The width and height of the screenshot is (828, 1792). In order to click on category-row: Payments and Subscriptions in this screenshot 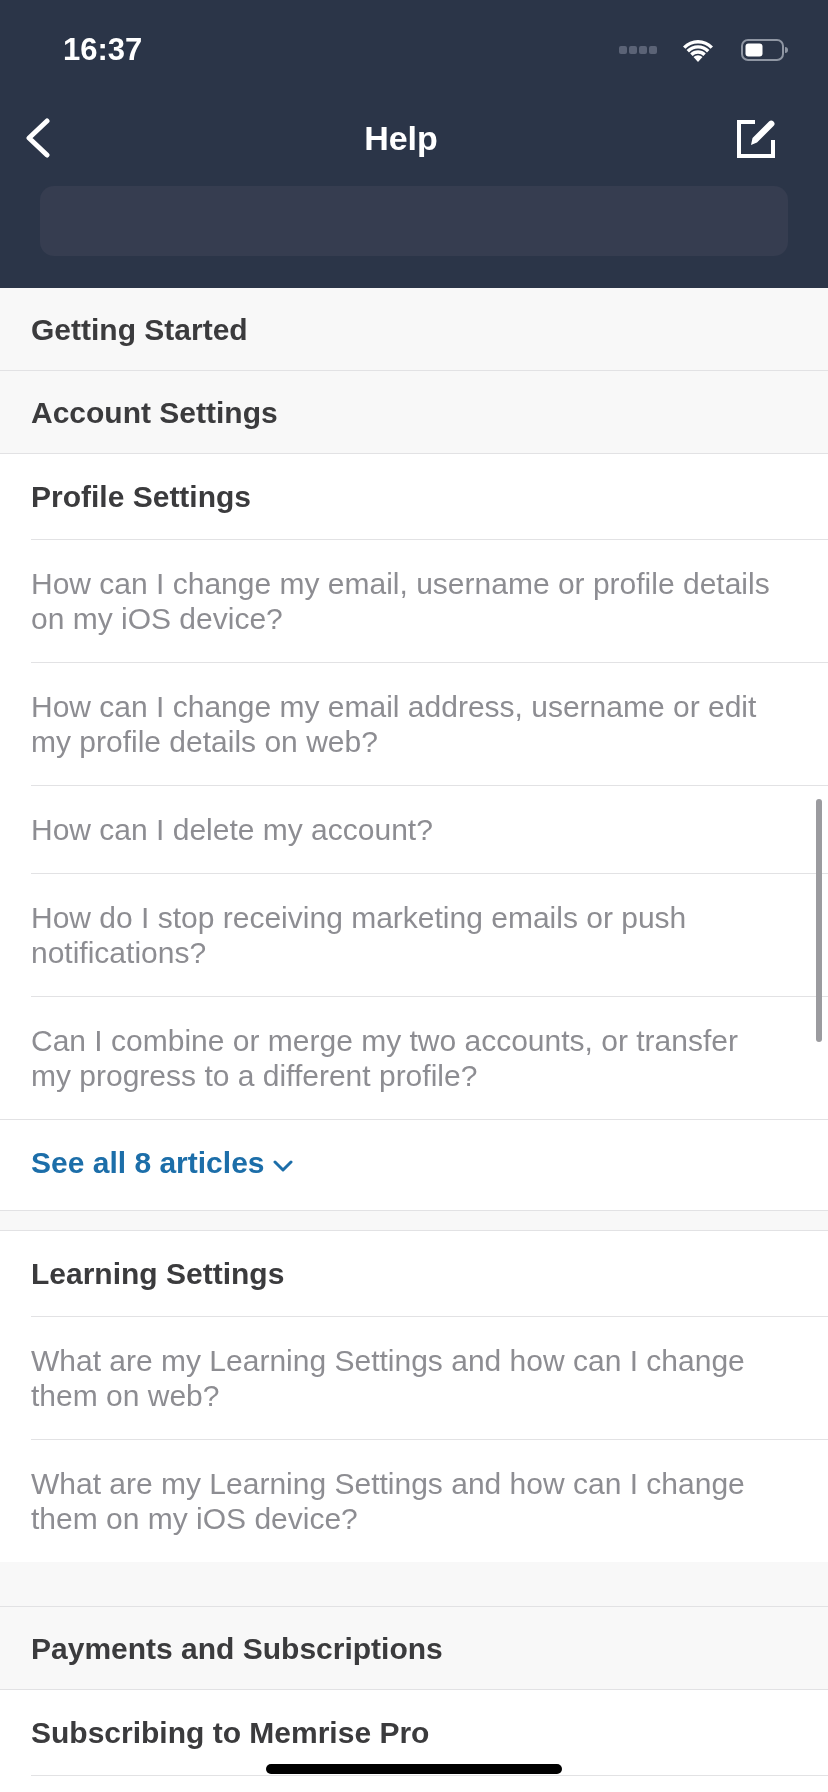, I will do `click(414, 1648)`.